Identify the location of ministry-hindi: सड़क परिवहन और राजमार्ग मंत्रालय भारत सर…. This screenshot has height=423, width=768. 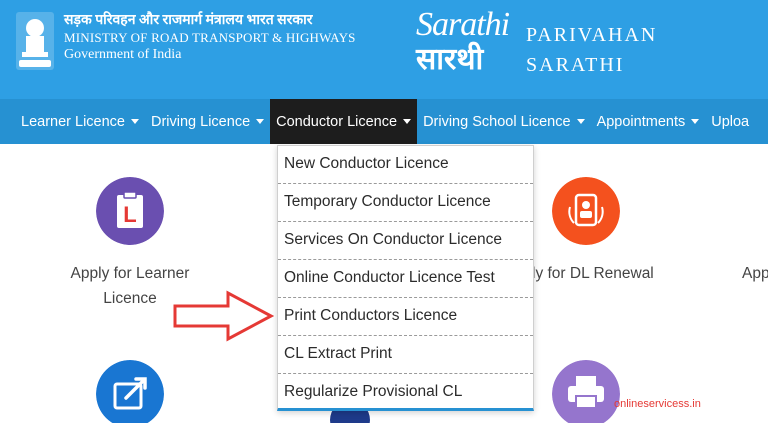
(188, 20).